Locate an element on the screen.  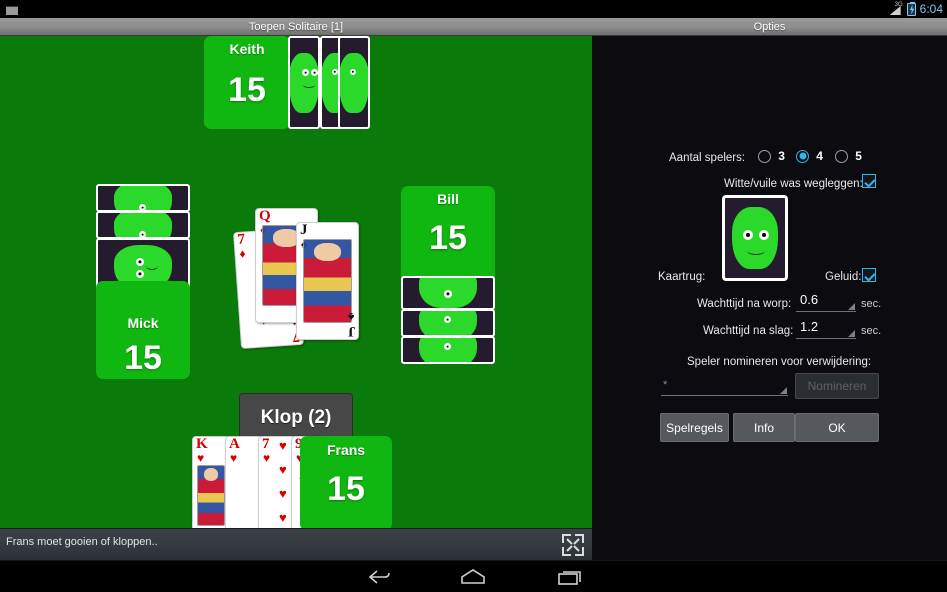
options-window-title: Opties is located at coordinates (769, 27).